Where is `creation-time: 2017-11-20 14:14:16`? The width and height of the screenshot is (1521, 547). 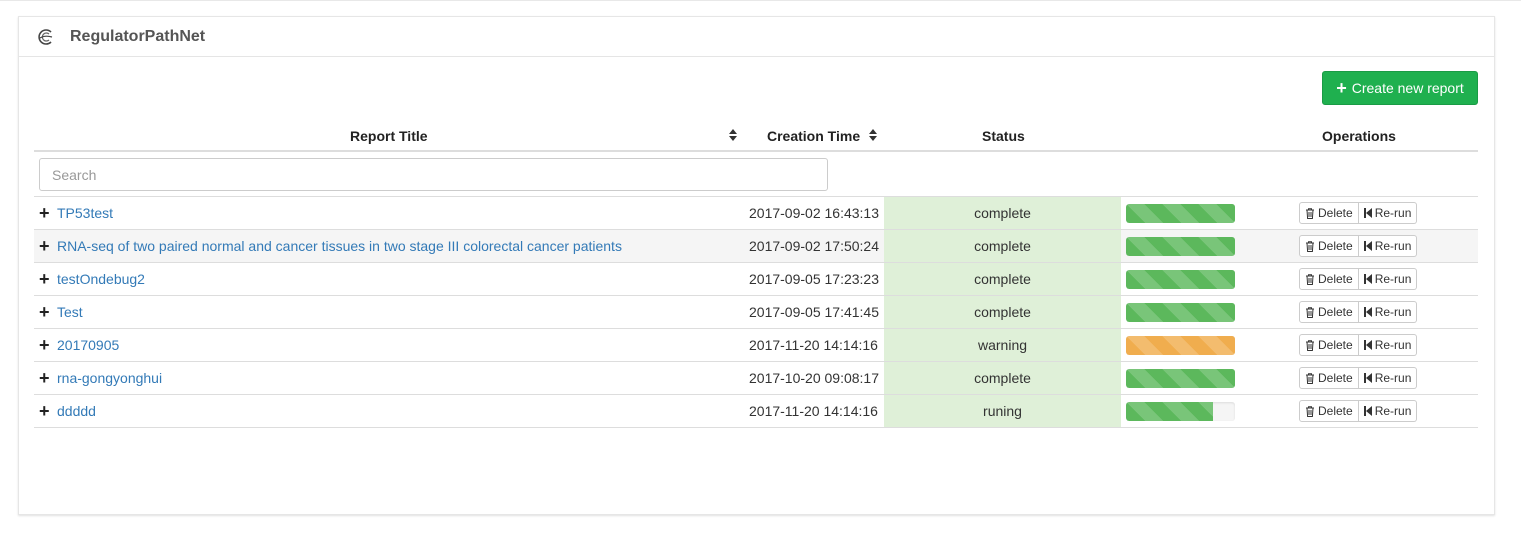
creation-time: 2017-11-20 14:14:16 is located at coordinates (813, 345).